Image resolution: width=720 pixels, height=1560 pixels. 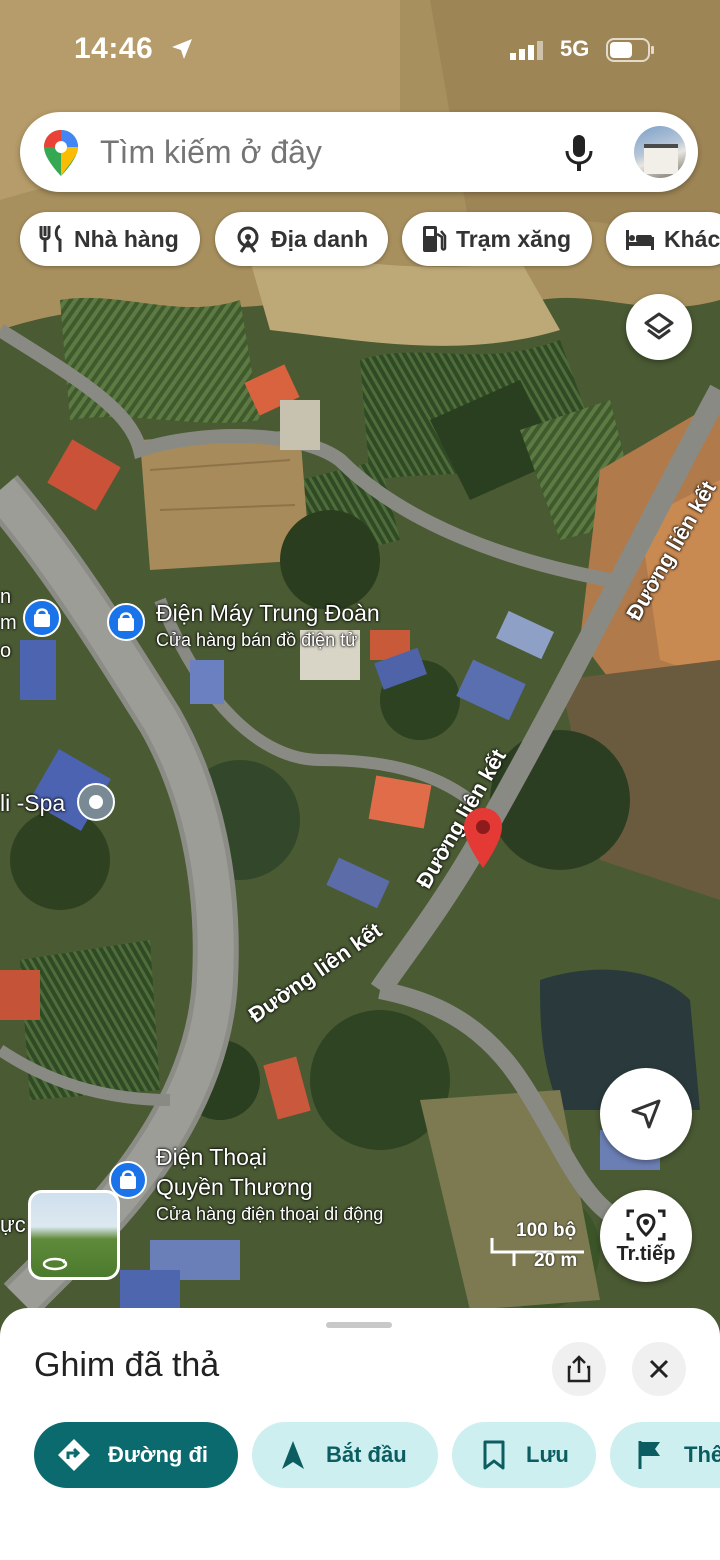 I want to click on directions-icon, so click(x=74, y=1455).